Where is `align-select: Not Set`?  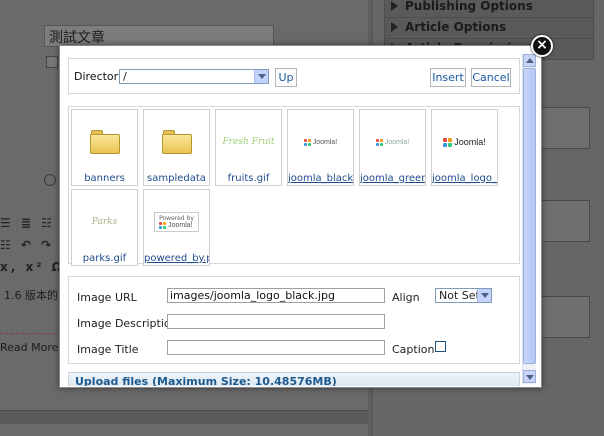
align-select: Not Set is located at coordinates (463, 295).